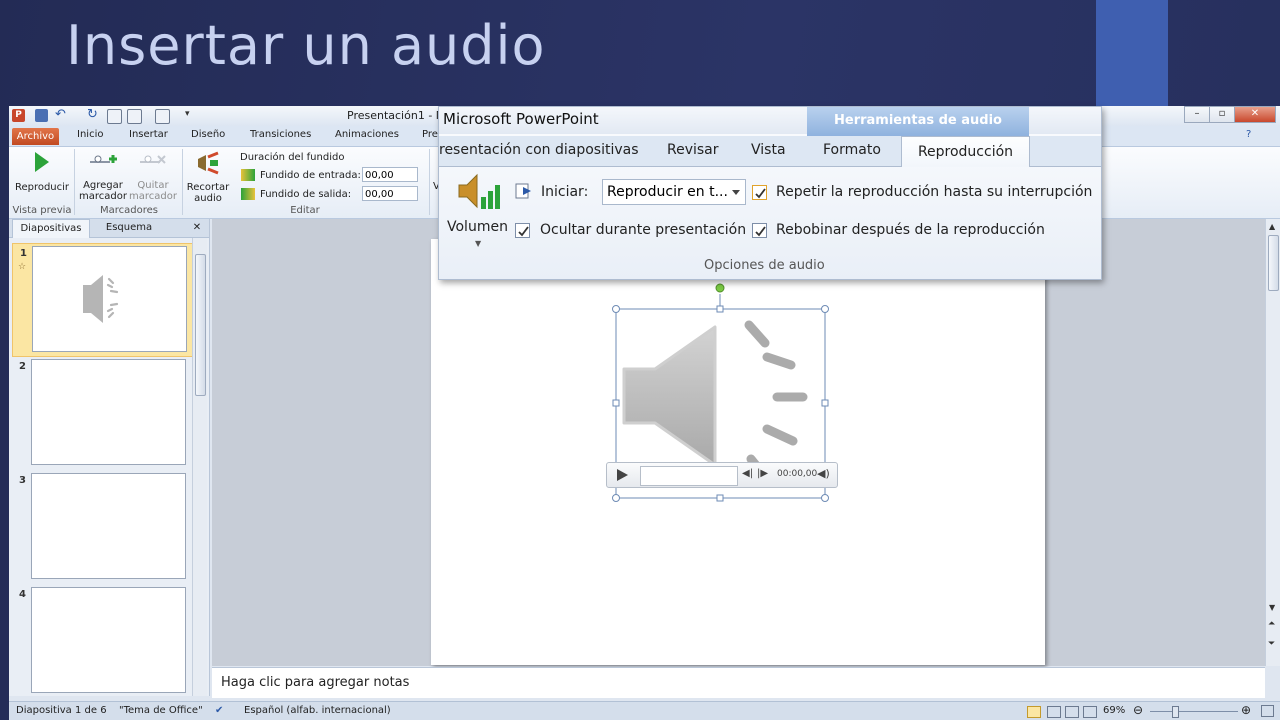 This screenshot has width=1280, height=720. I want to click on zoom-in-button: ⊕, so click(1246, 710).